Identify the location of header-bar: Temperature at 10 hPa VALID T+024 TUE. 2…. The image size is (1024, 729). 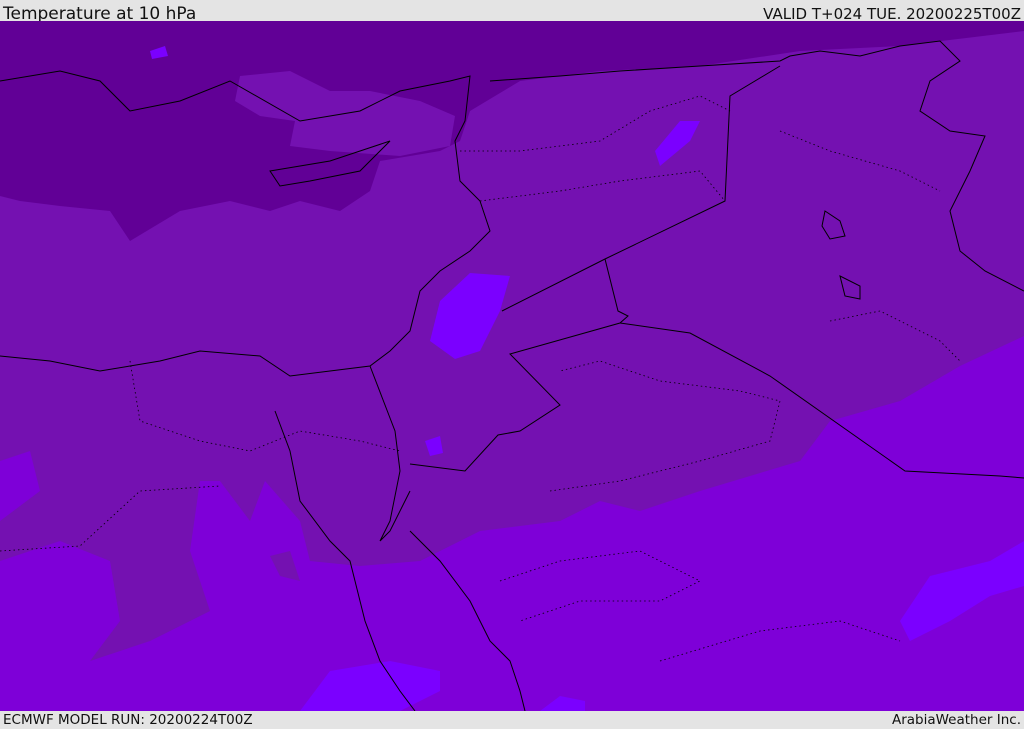
(512, 12).